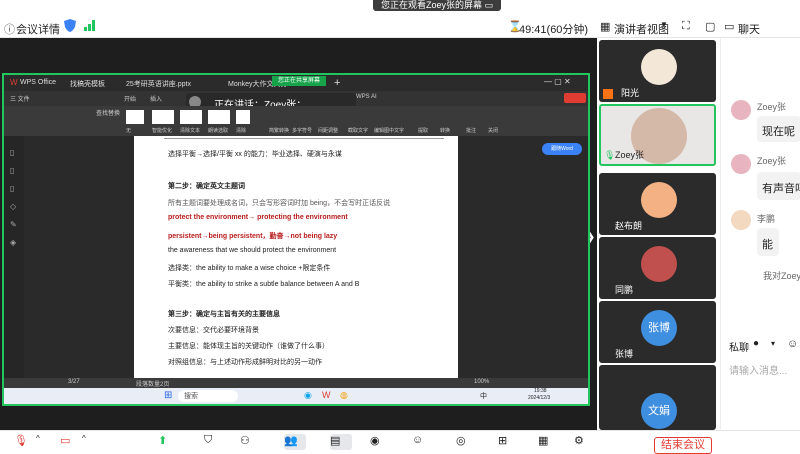 This screenshot has width=800, height=454. I want to click on bookmark-icon: ▯, so click(12, 170).